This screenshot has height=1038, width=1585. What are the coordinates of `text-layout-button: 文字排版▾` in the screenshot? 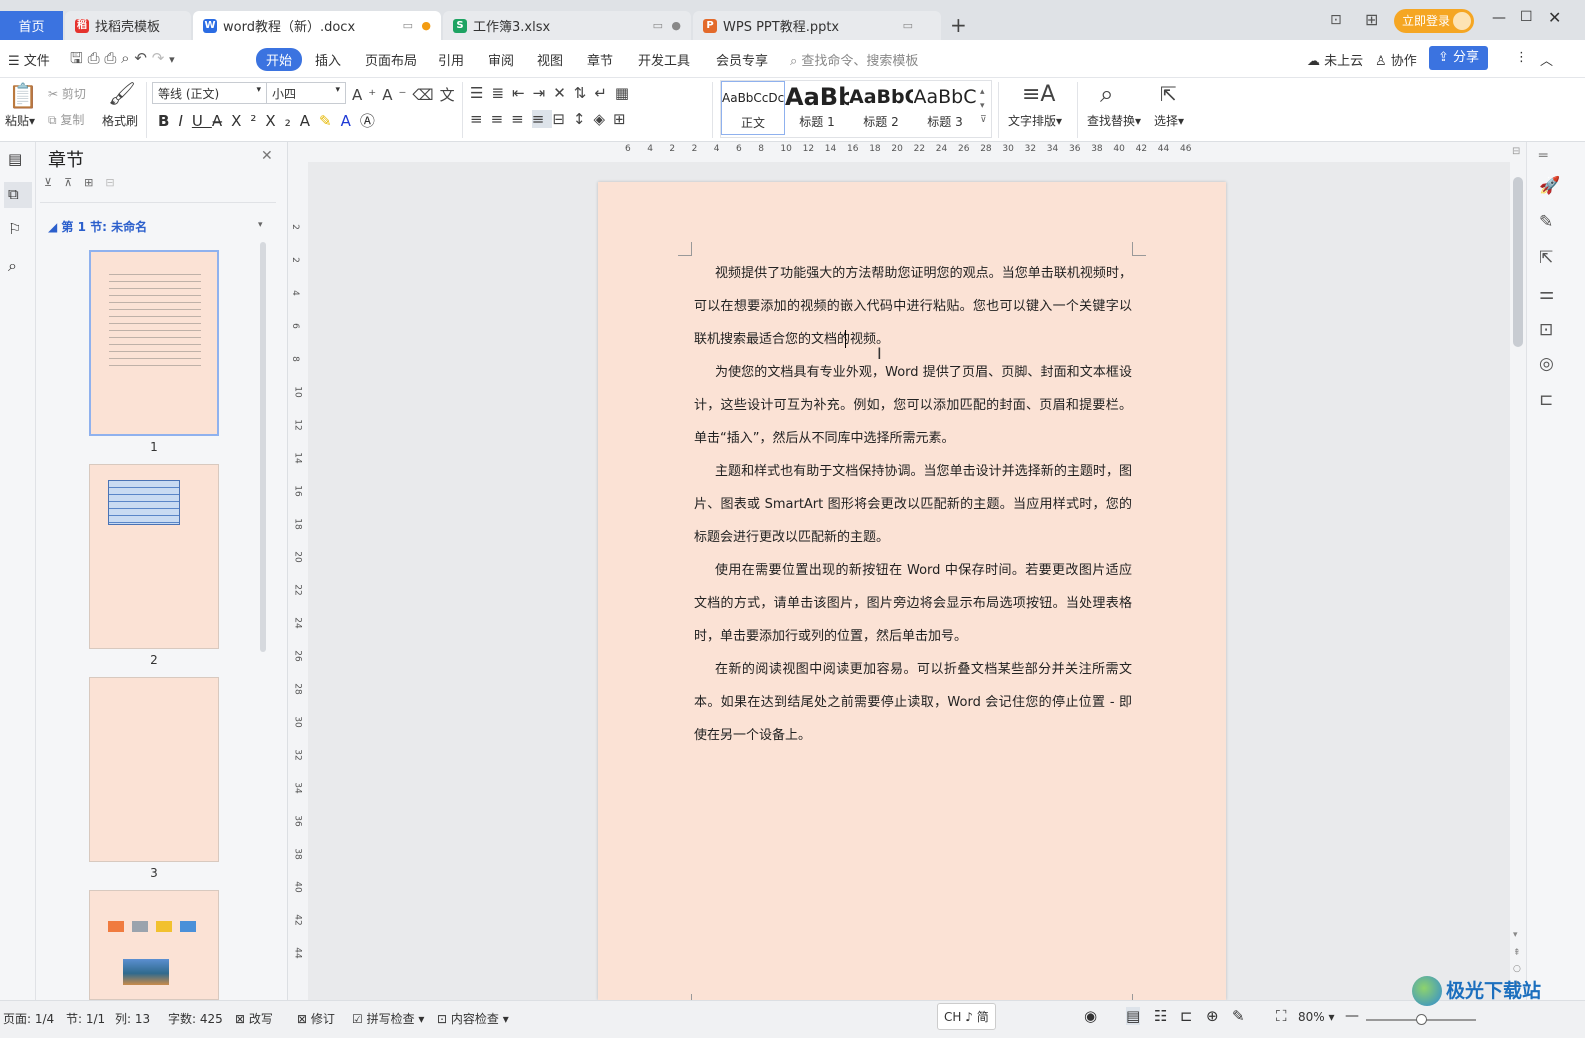 It's located at (1035, 120).